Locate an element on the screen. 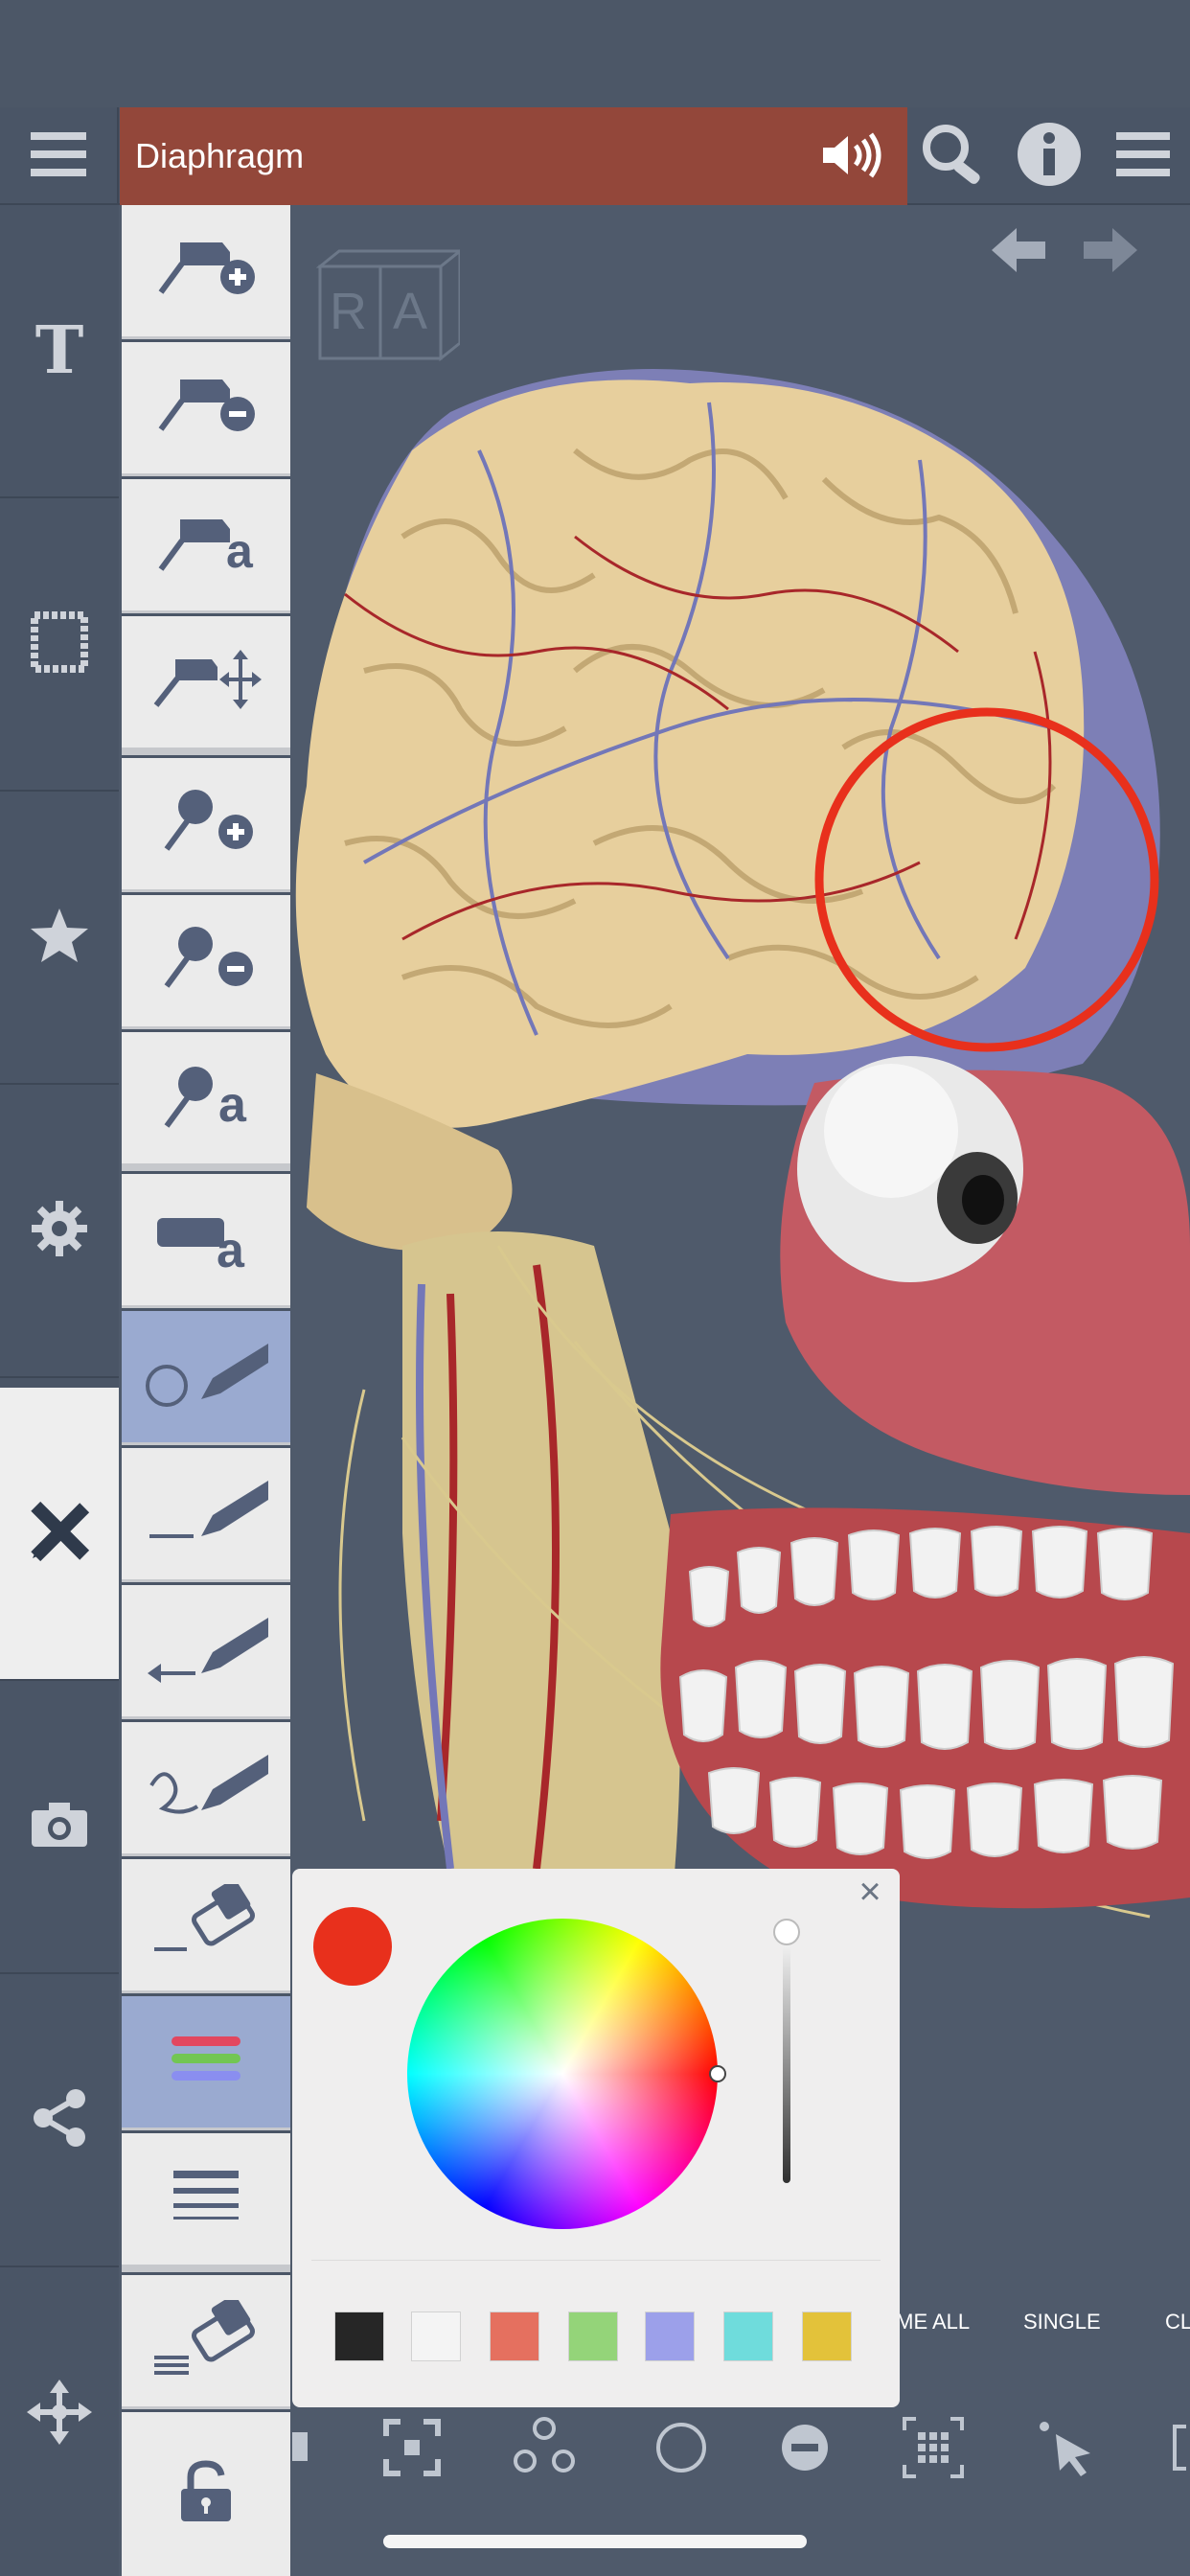  line-width-tool is located at coordinates (206, 2202).